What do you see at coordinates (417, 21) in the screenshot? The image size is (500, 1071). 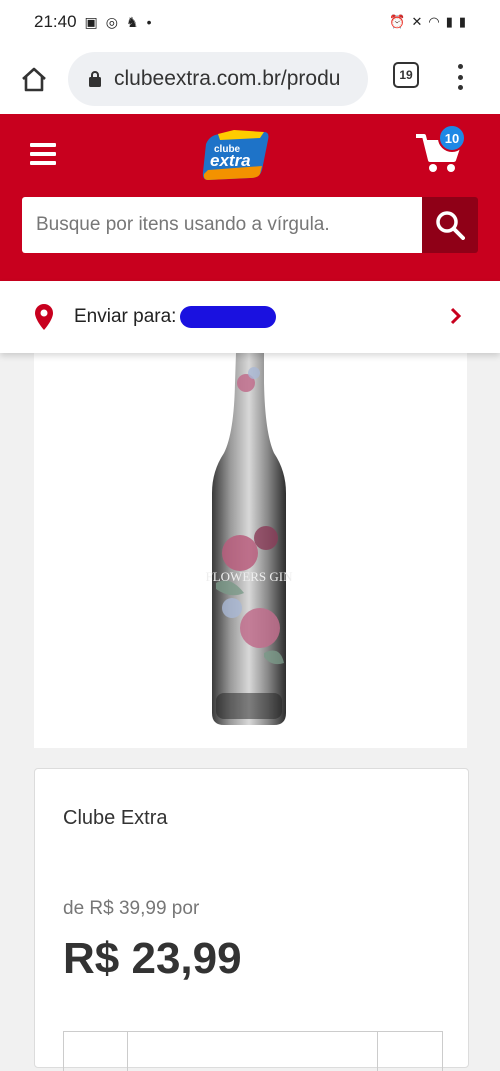 I see `mute-icon: ✕` at bounding box center [417, 21].